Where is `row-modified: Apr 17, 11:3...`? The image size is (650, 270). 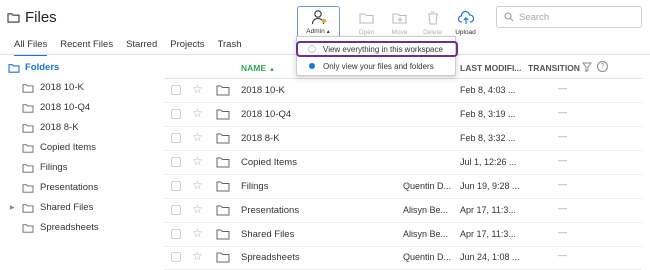 row-modified: Apr 17, 11:3... is located at coordinates (488, 234).